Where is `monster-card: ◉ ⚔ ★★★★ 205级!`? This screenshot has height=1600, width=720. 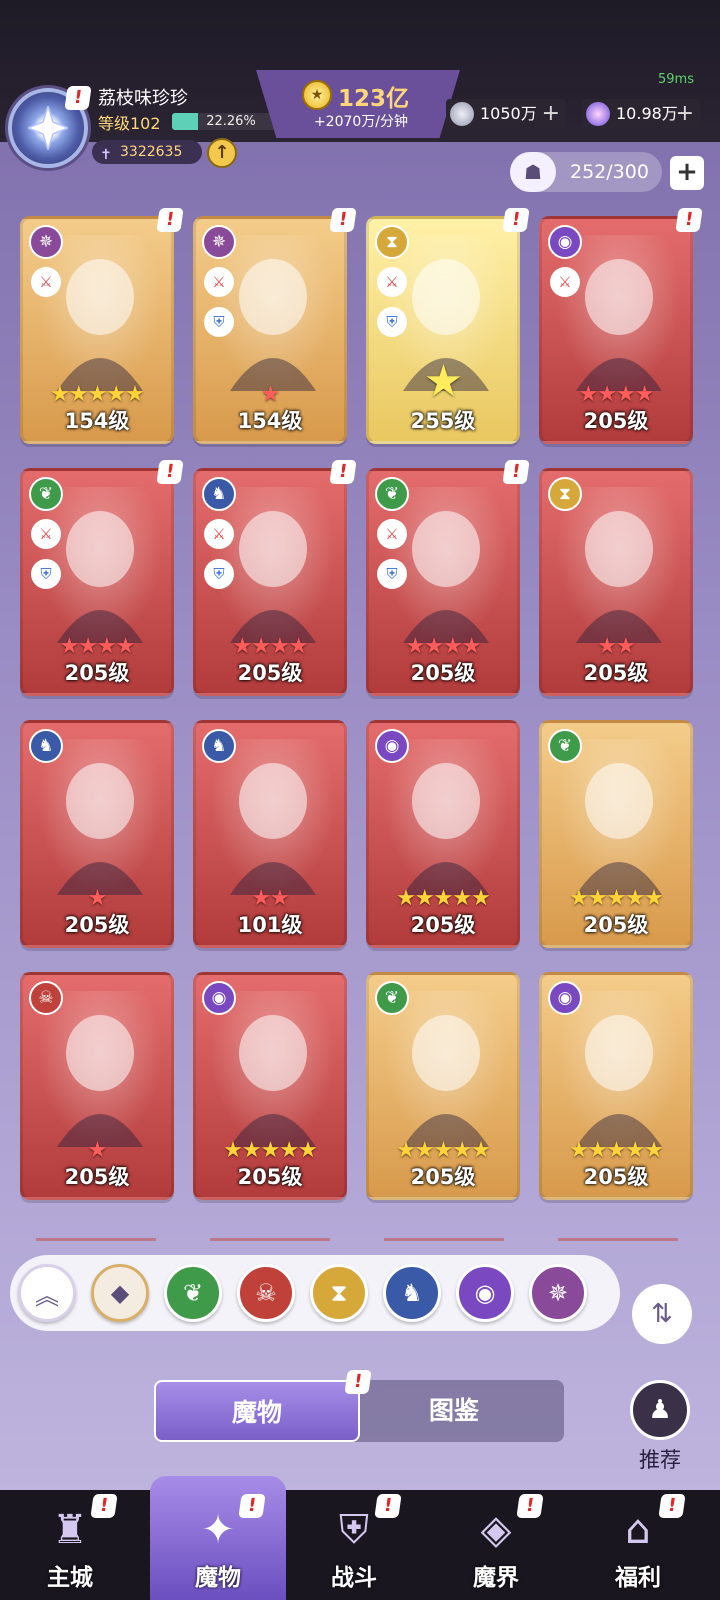
monster-card: ◉ ⚔ ★★★★ 205级! is located at coordinates (621, 326).